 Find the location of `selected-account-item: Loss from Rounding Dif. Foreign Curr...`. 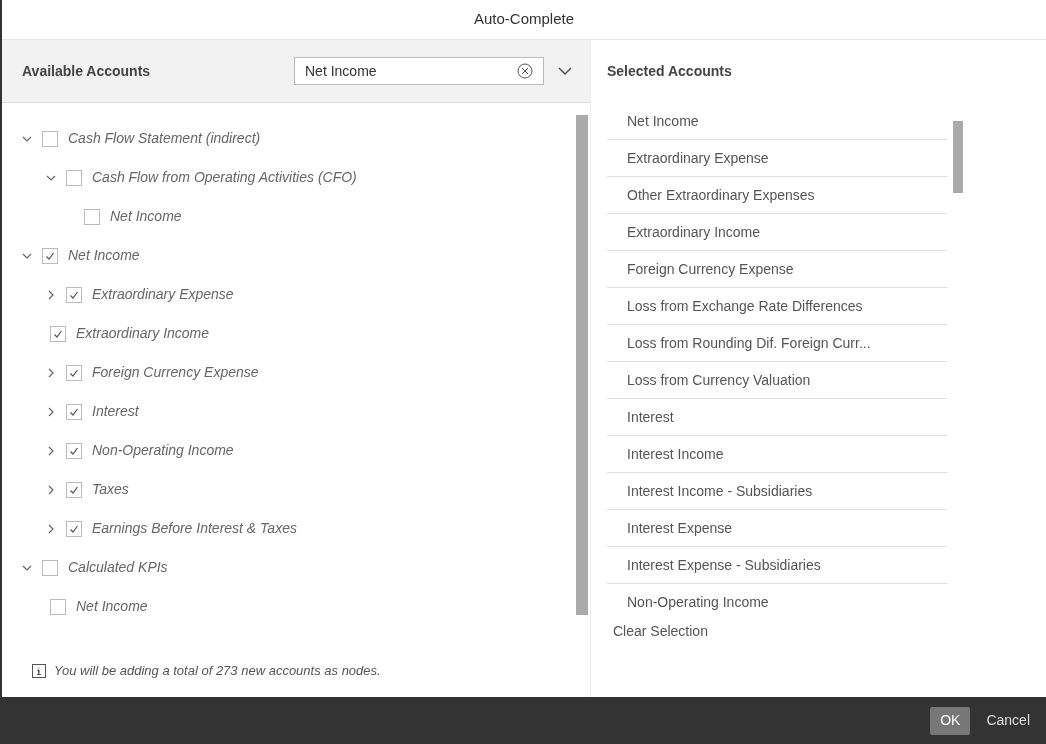

selected-account-item: Loss from Rounding Dif. Foreign Curr... is located at coordinates (777, 343).